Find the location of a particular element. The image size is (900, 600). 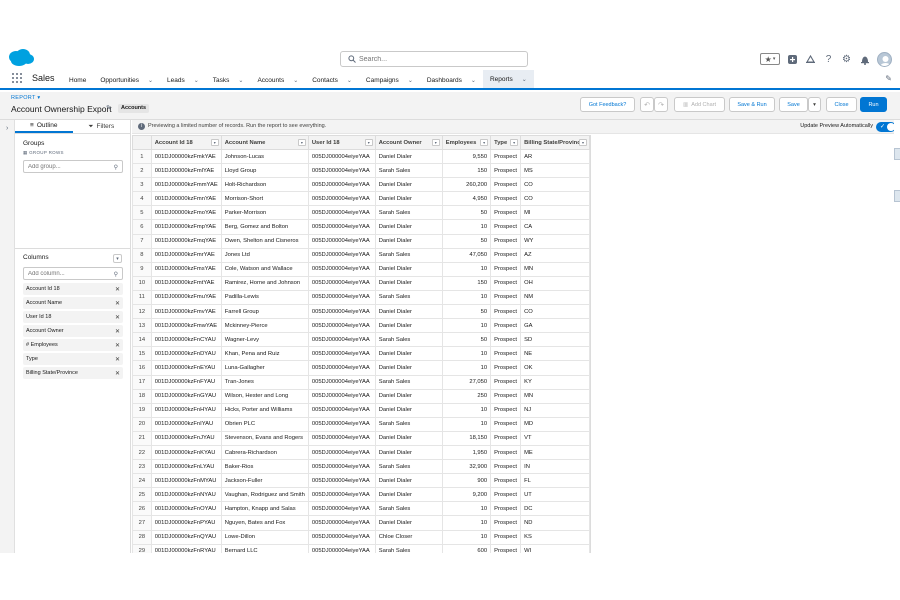

column-item: Type ✕ is located at coordinates (73, 359).